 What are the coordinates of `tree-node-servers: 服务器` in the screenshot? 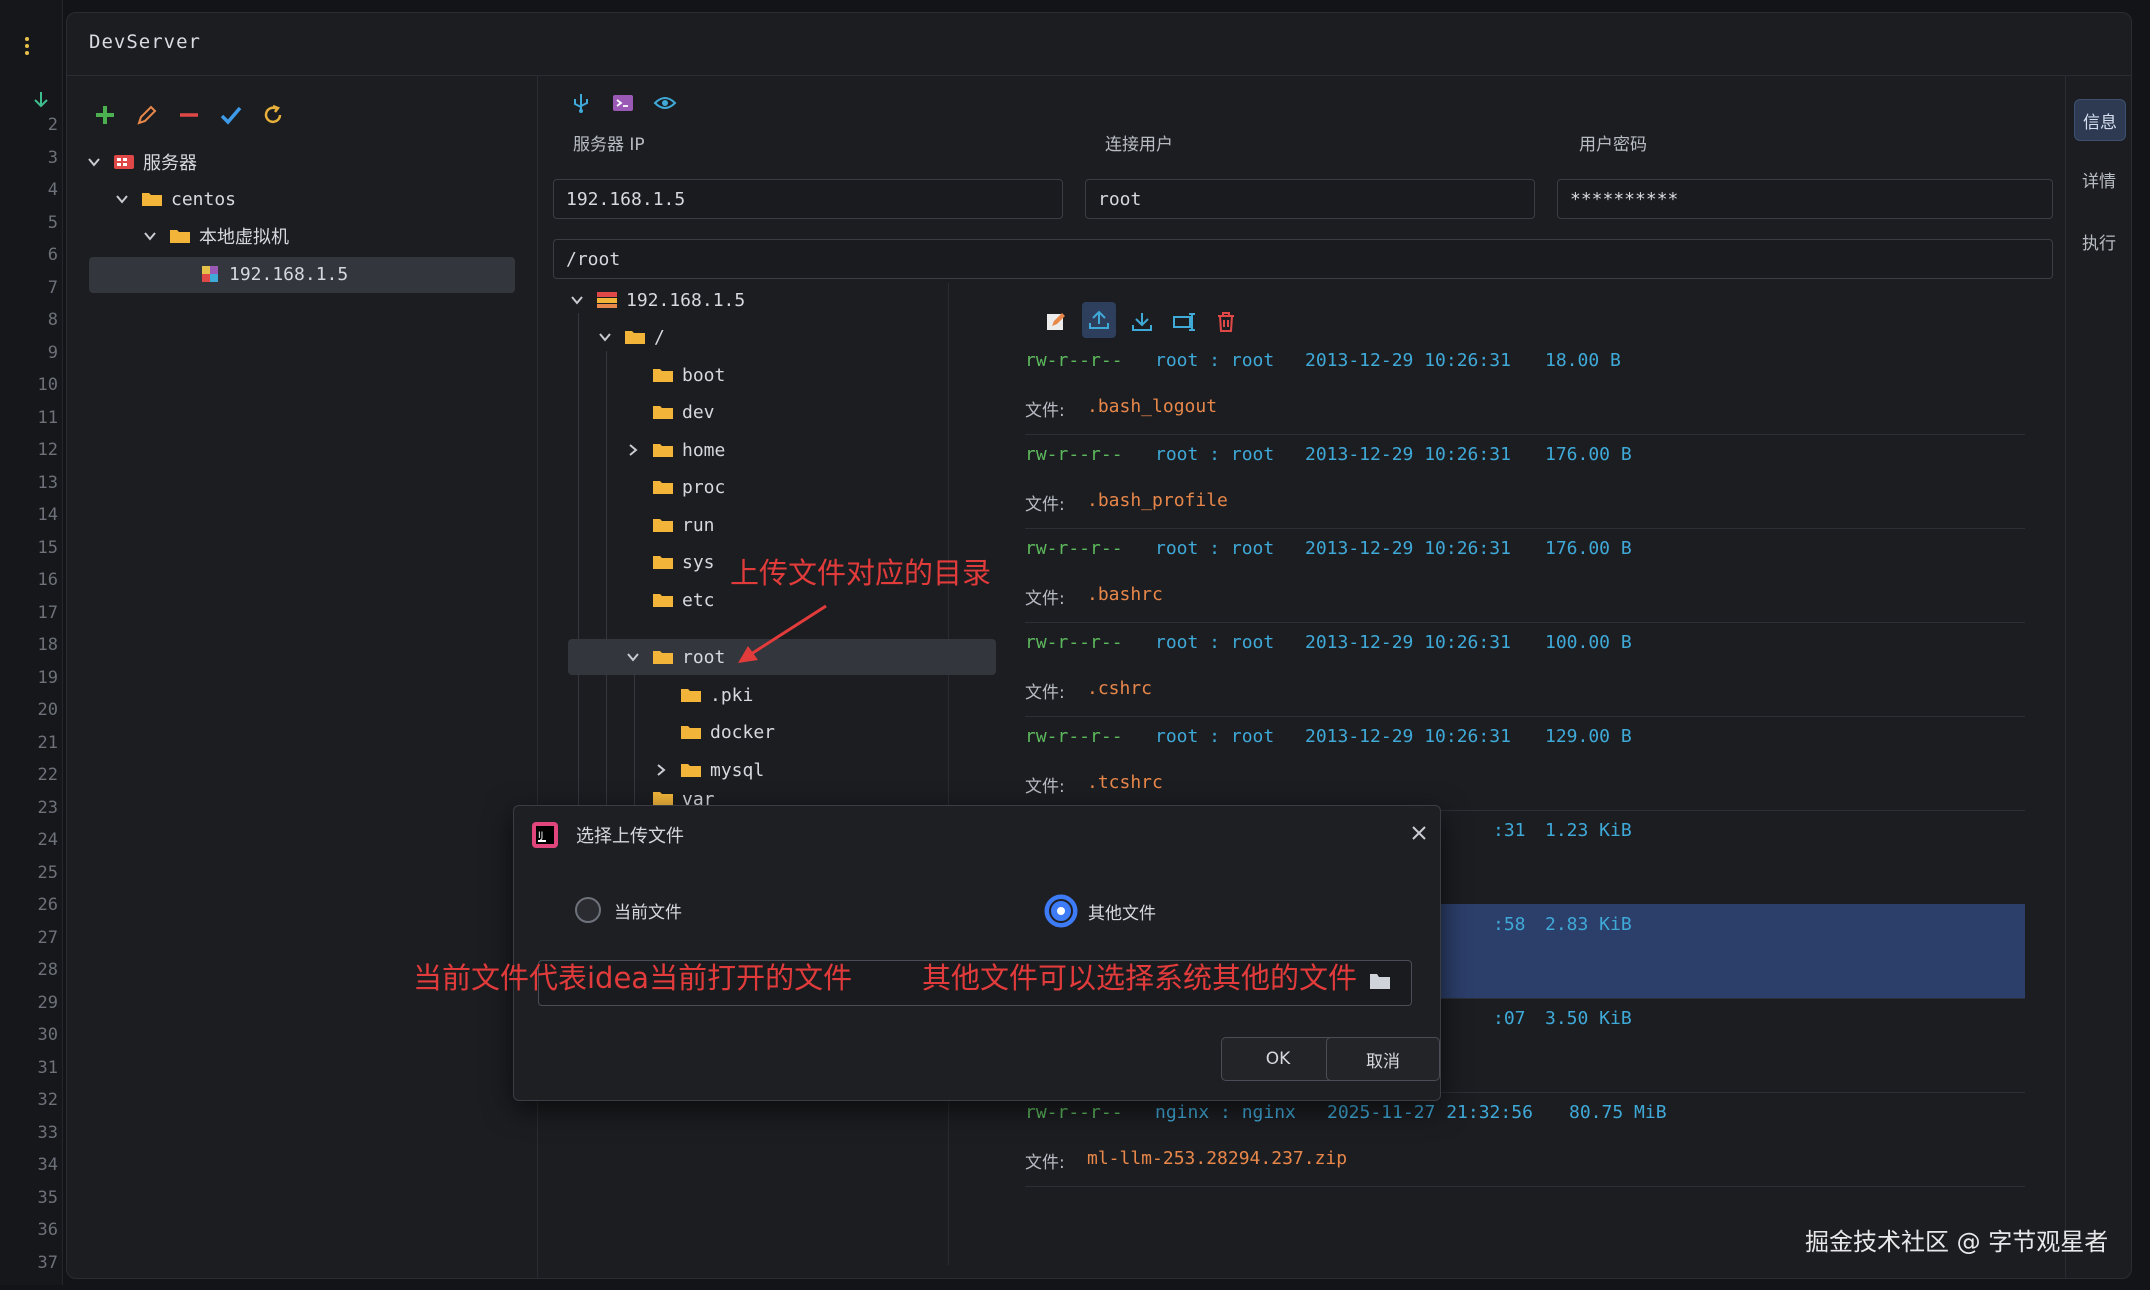 It's located at (141, 162).